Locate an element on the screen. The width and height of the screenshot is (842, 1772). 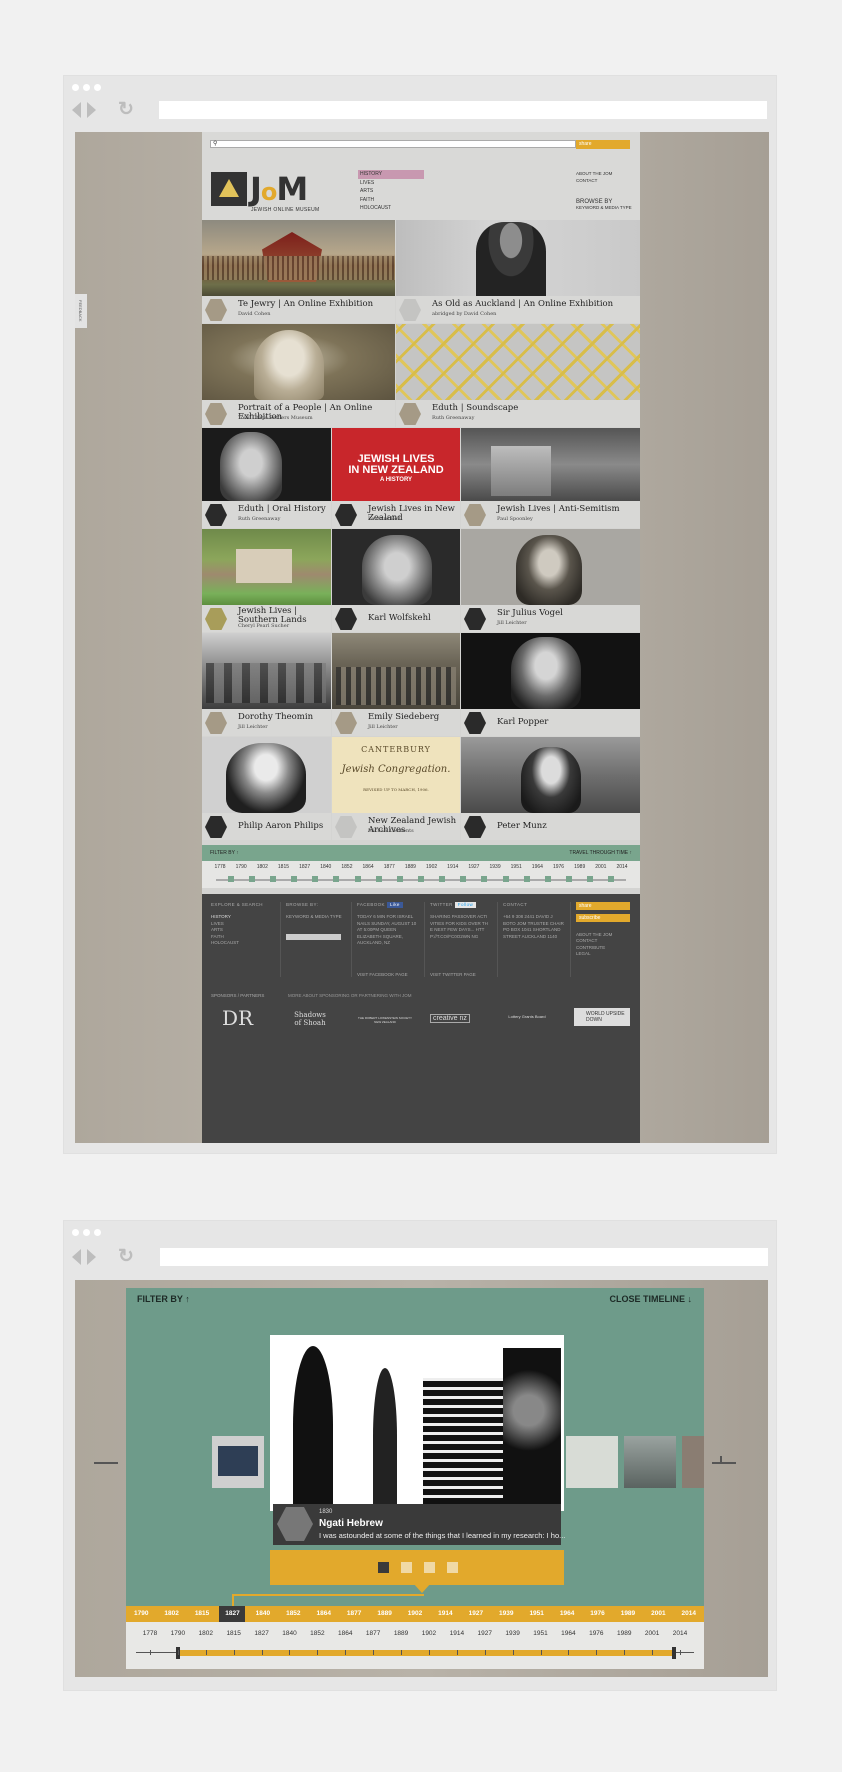
year-band-item: 1964 is located at coordinates (567, 1614).